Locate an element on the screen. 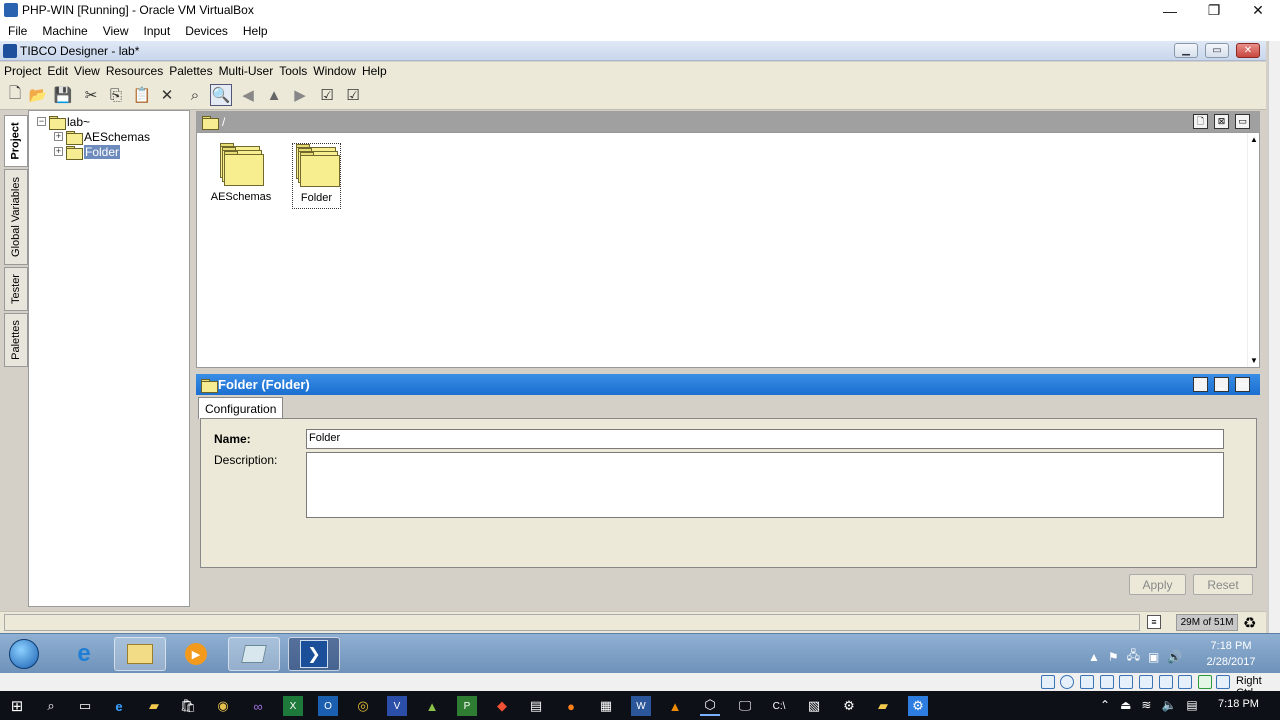 This screenshot has width=1280, height=720. network-status-icon is located at coordinates (1107, 682).